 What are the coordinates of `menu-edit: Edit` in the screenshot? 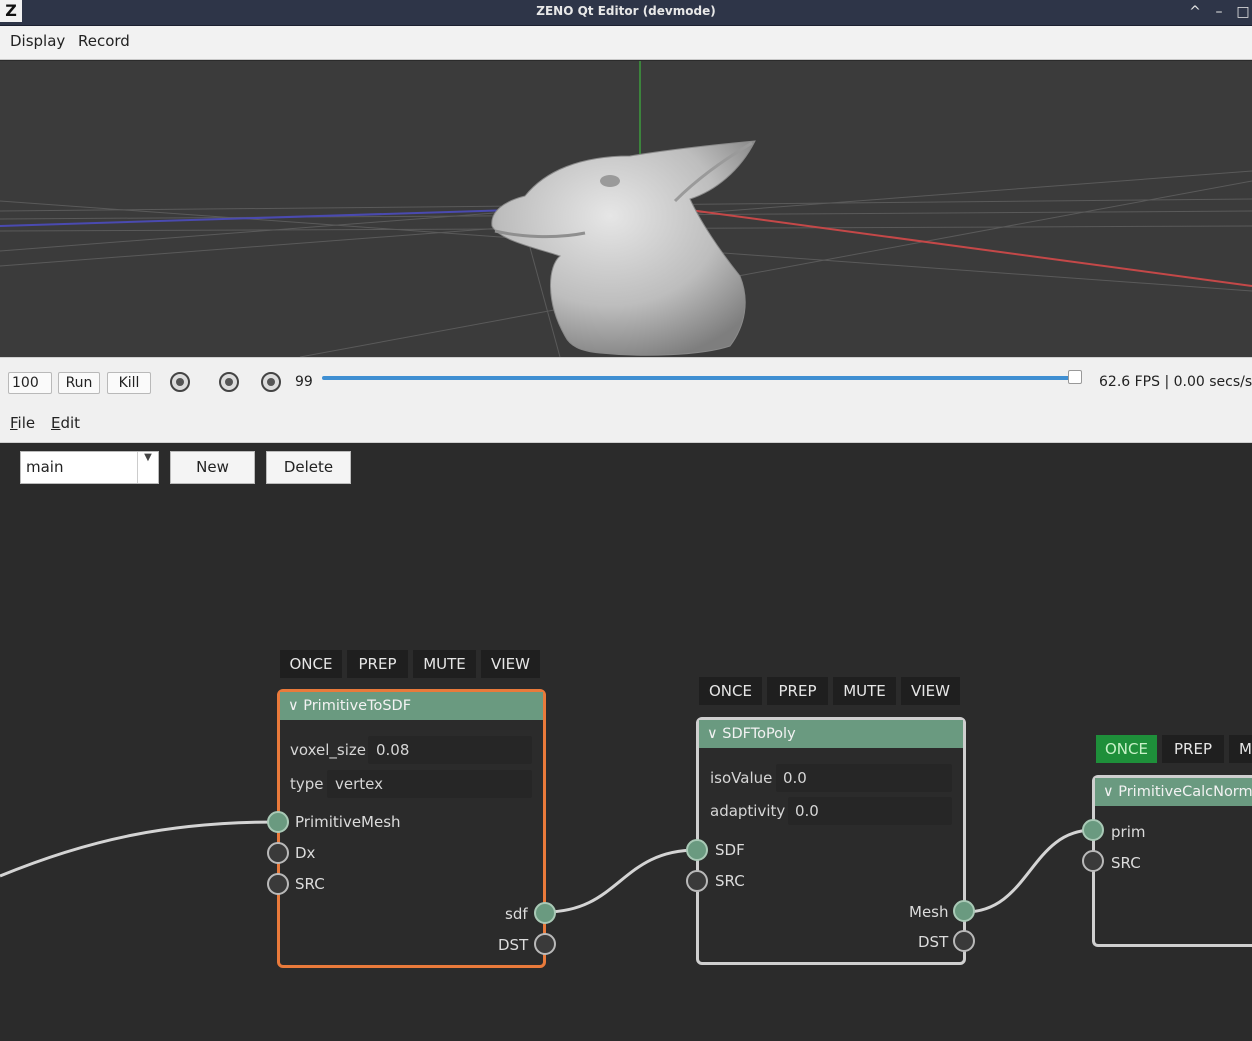 It's located at (65, 423).